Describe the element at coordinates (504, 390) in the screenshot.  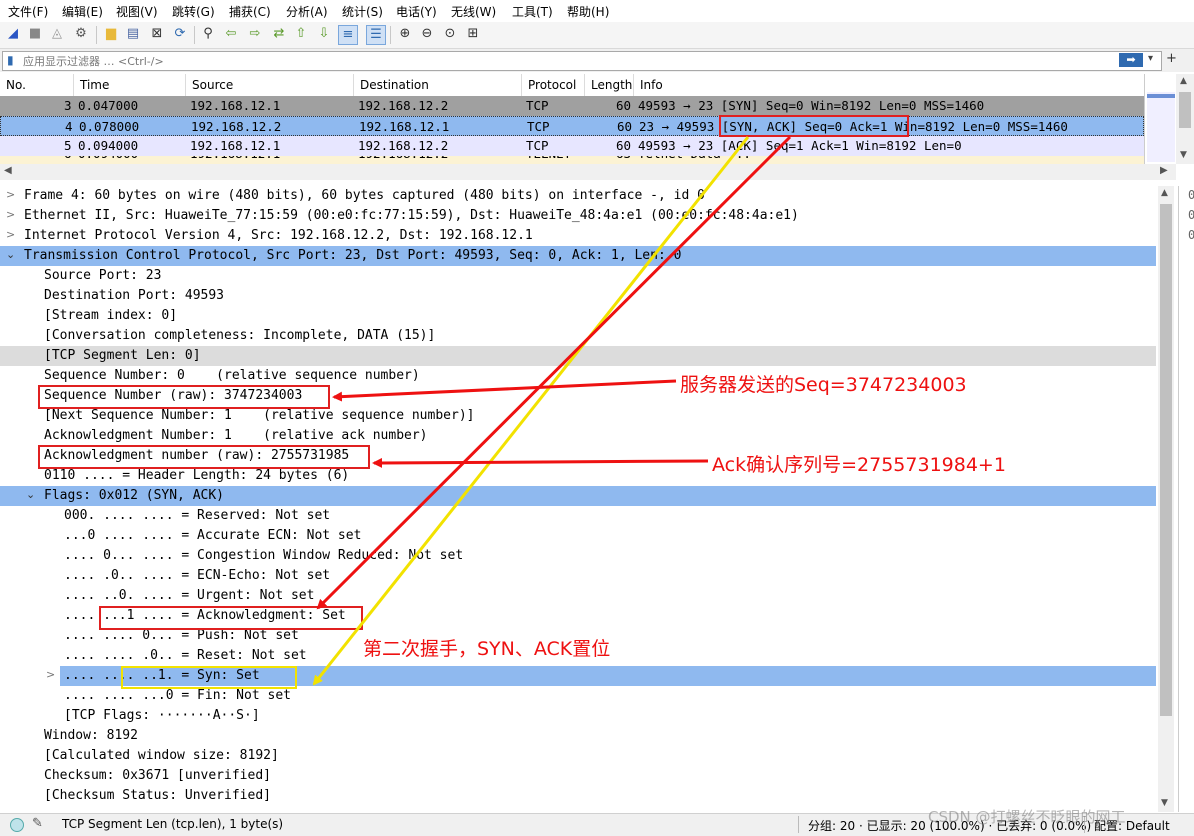
I see `red-arrow-seq` at that location.